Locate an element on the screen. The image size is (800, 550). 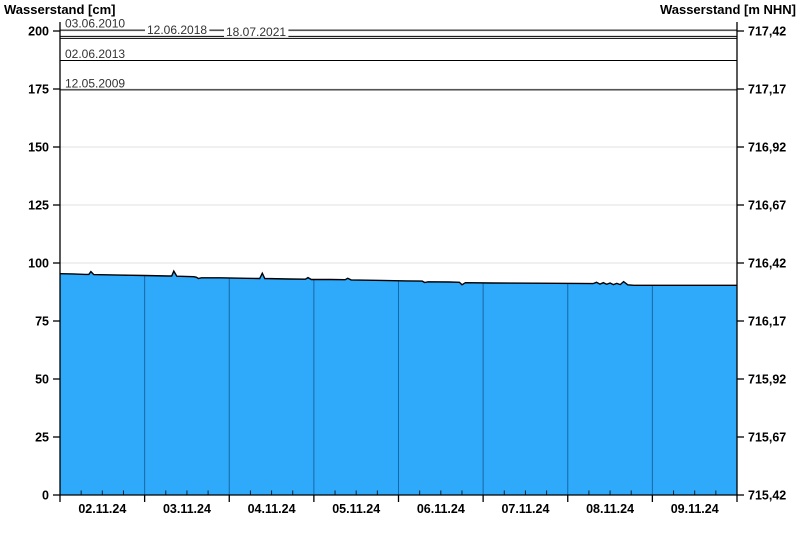
y-left-tick-label: 50 is located at coordinates (42, 380).